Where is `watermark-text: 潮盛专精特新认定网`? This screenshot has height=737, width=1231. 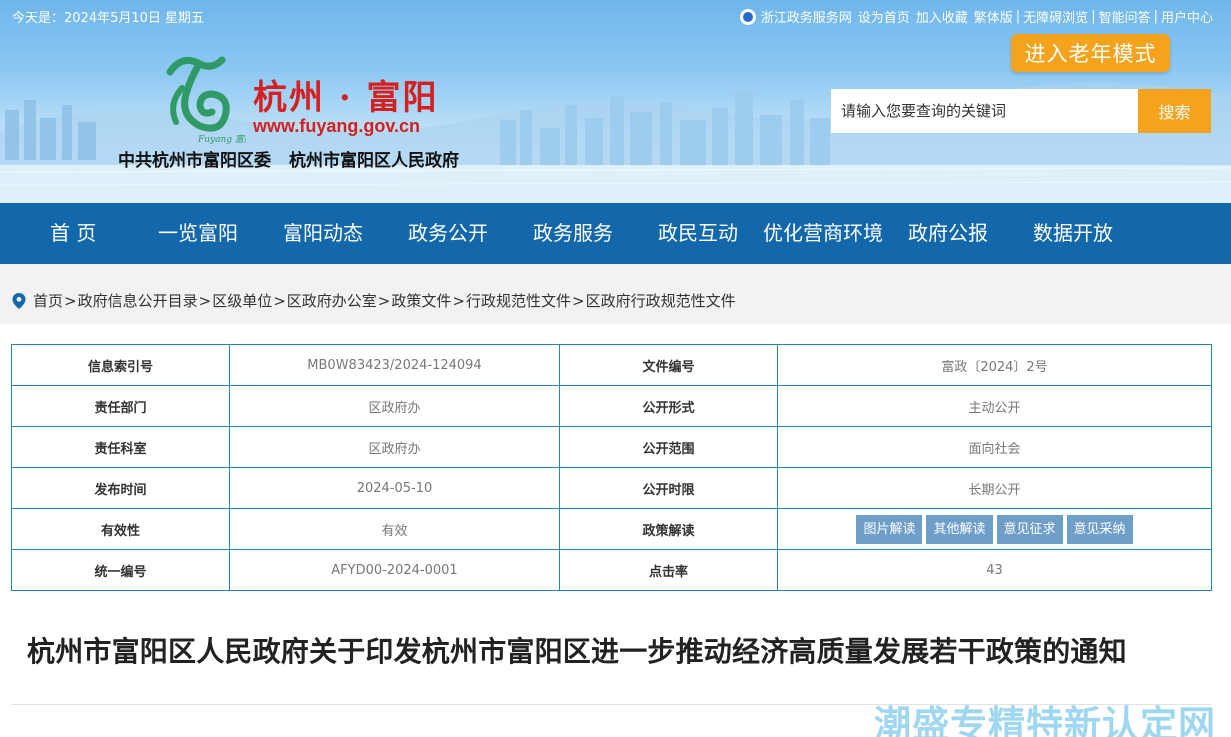
watermark-text: 潮盛专精特新认定网 is located at coordinates (1045, 720).